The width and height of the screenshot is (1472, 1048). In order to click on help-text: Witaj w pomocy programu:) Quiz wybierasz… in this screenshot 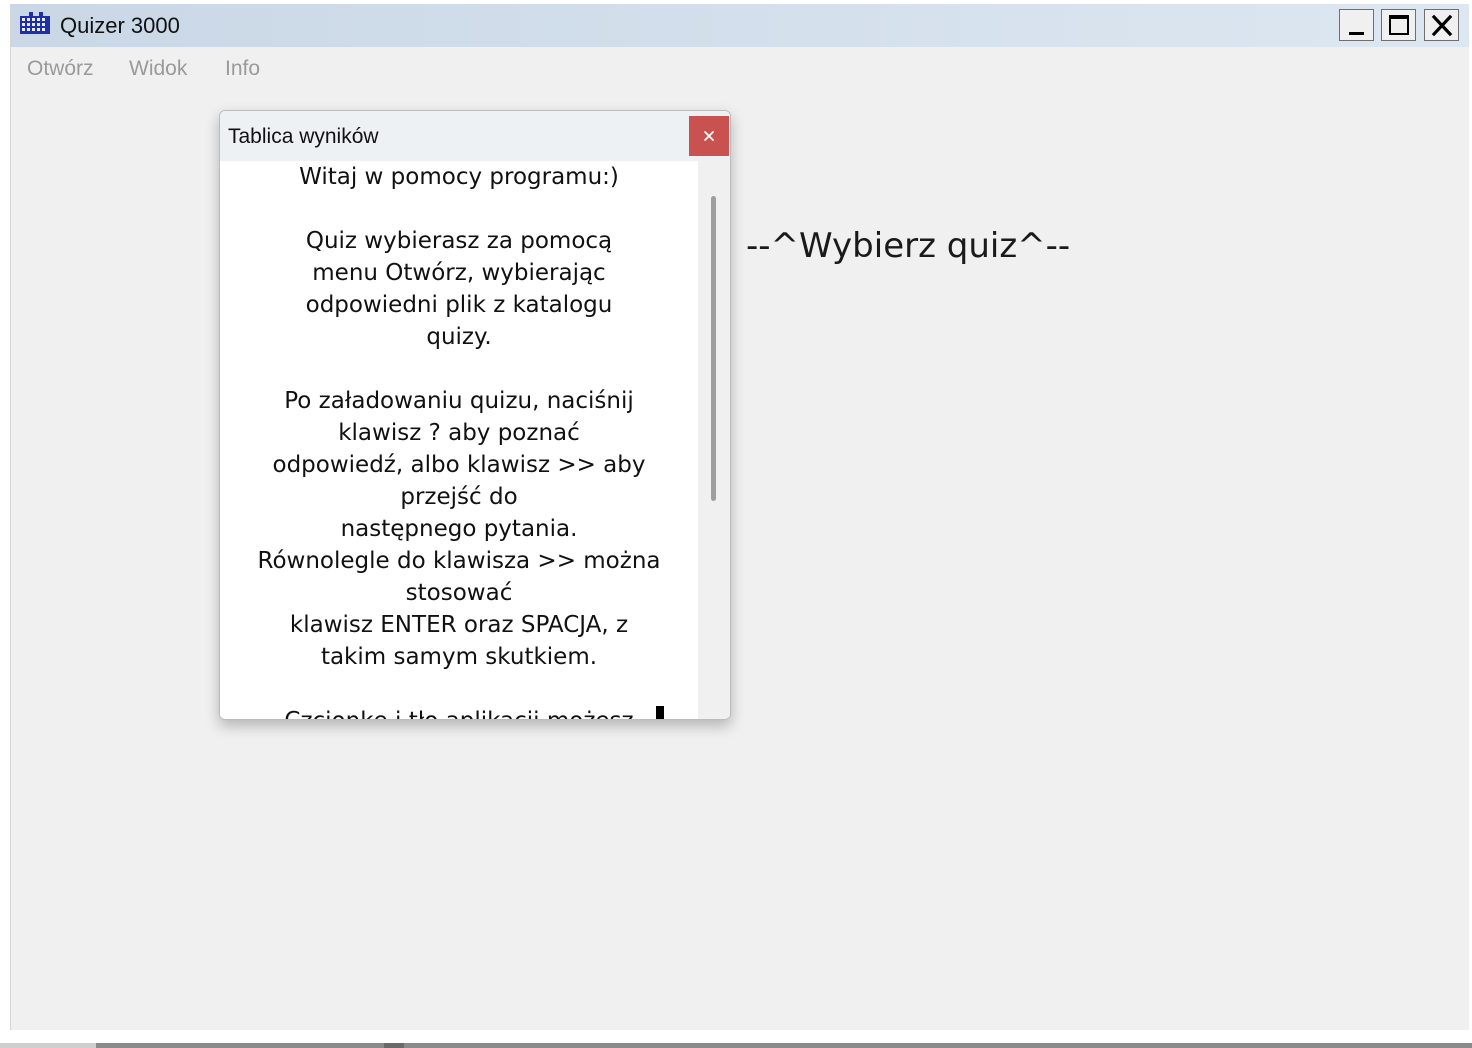, I will do `click(459, 441)`.